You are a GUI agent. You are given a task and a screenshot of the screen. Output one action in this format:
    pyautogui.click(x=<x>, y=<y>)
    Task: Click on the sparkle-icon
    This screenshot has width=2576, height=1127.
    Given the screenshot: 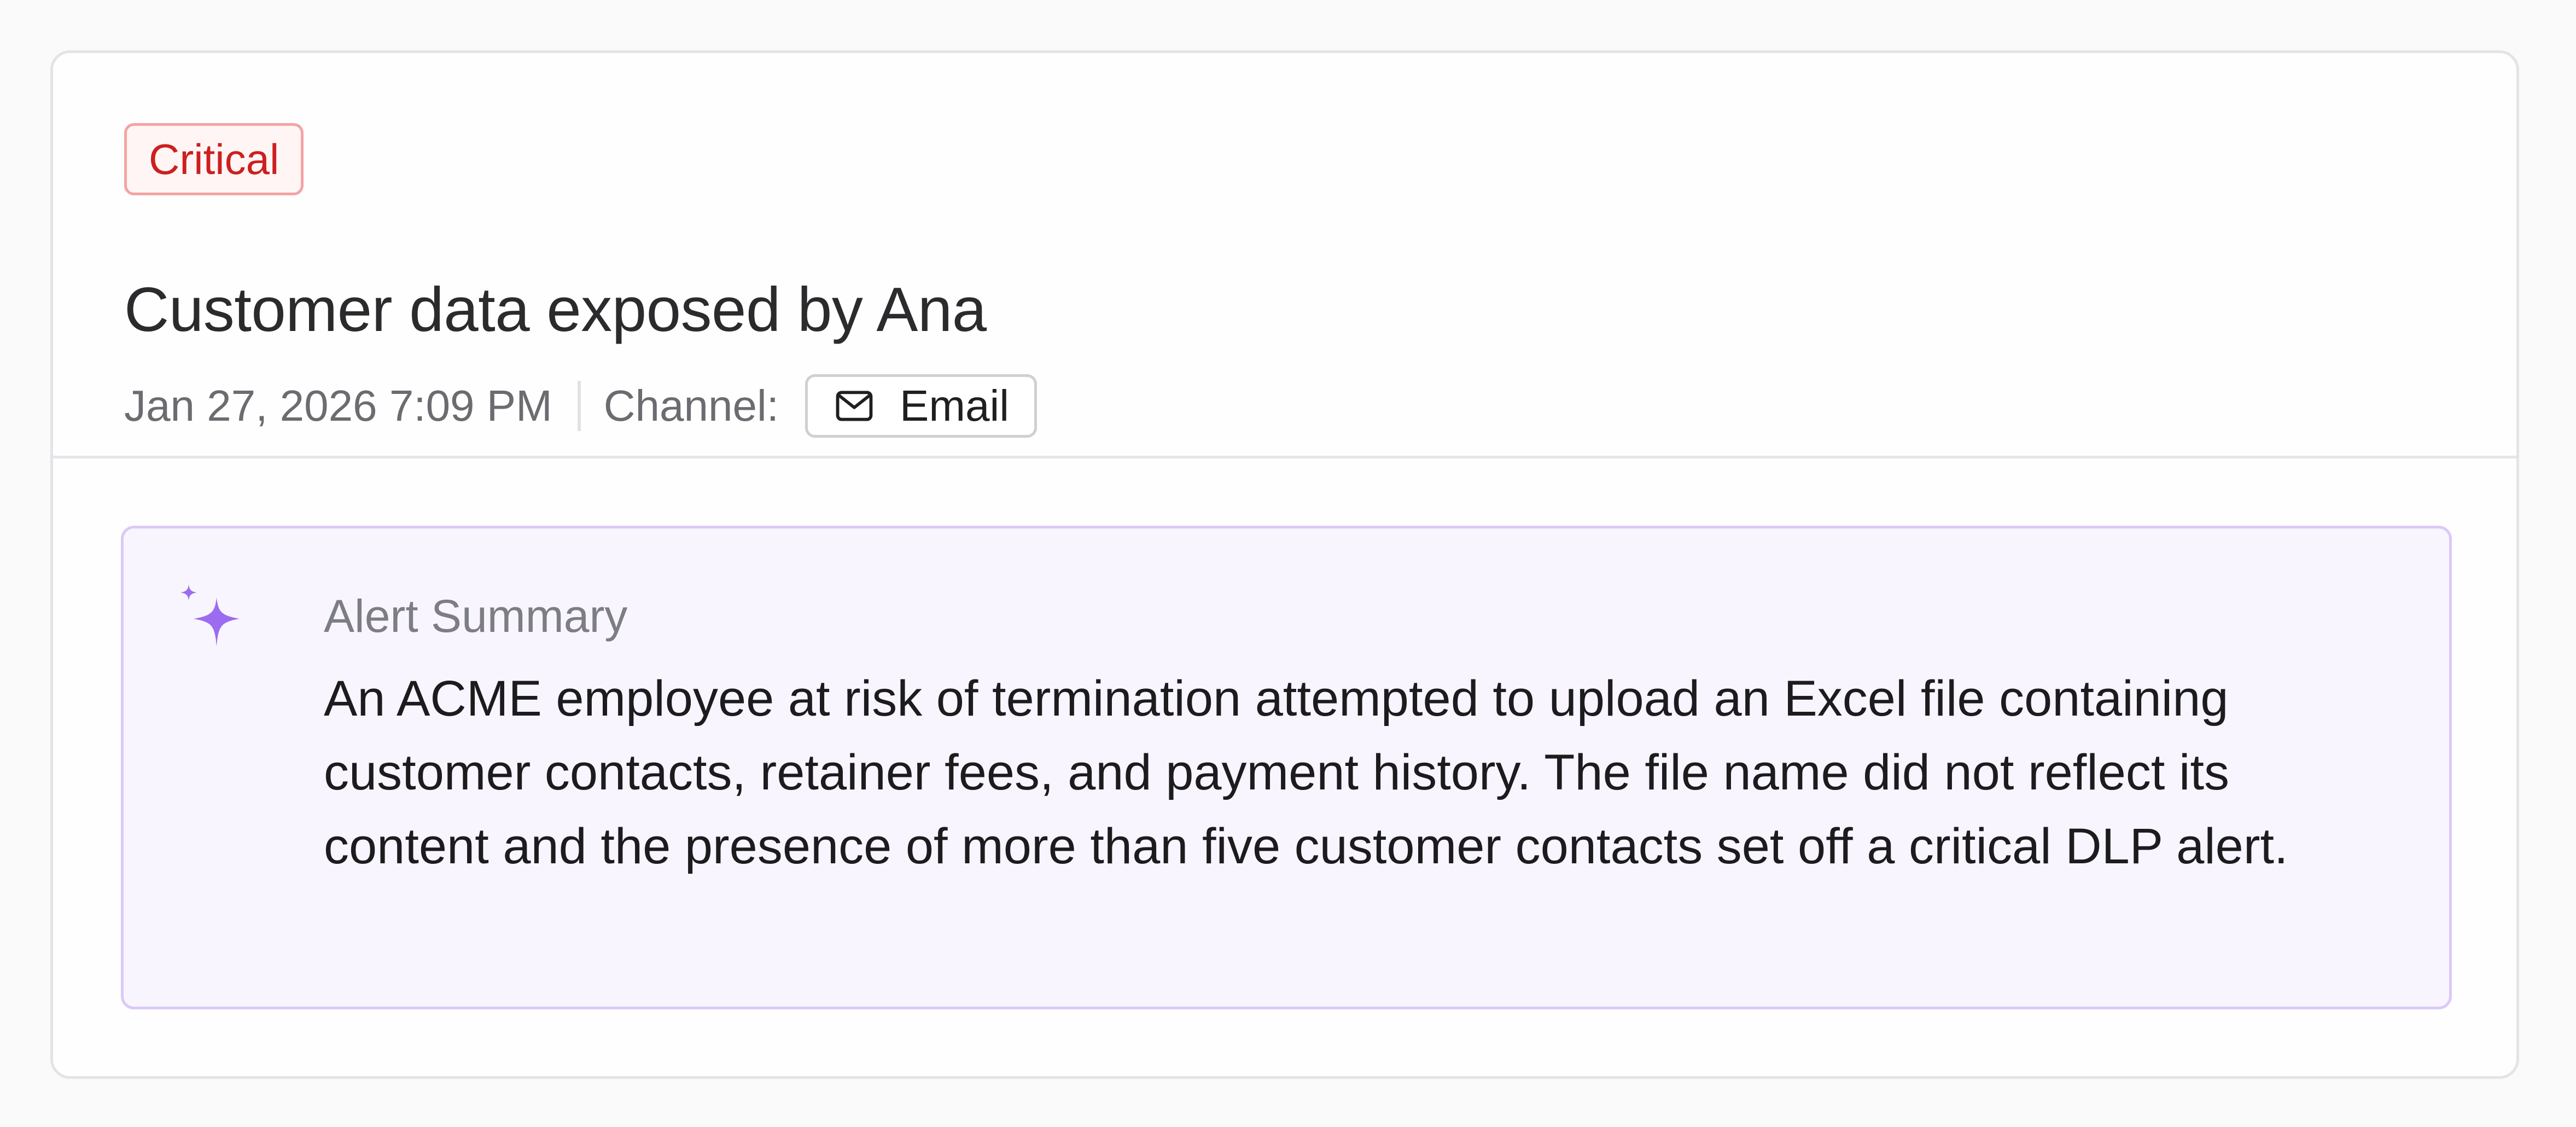 What is the action you would take?
    pyautogui.click(x=210, y=616)
    